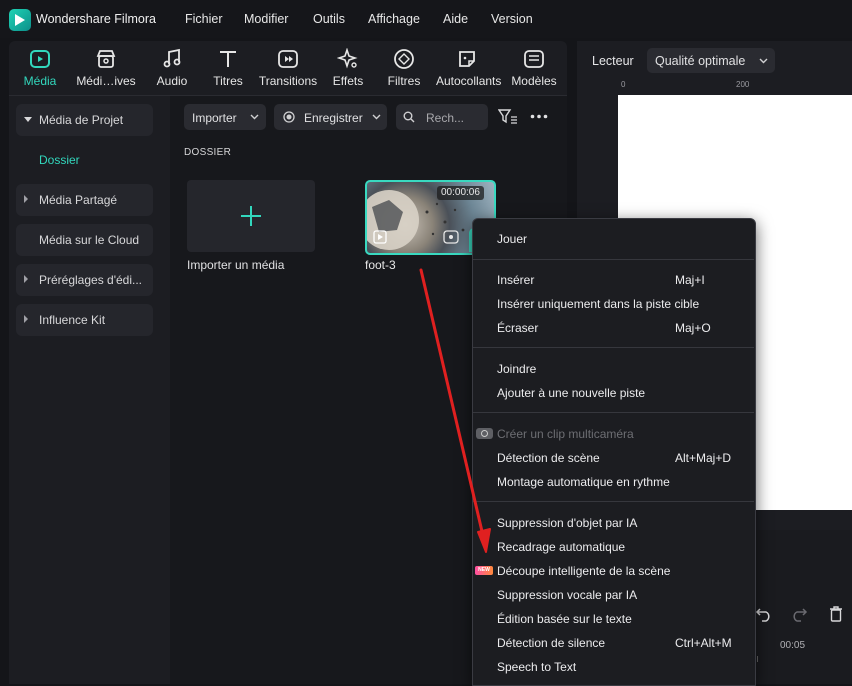 This screenshot has height=686, width=852. What do you see at coordinates (743, 84) in the screenshot?
I see `ruler-tick: 200` at bounding box center [743, 84].